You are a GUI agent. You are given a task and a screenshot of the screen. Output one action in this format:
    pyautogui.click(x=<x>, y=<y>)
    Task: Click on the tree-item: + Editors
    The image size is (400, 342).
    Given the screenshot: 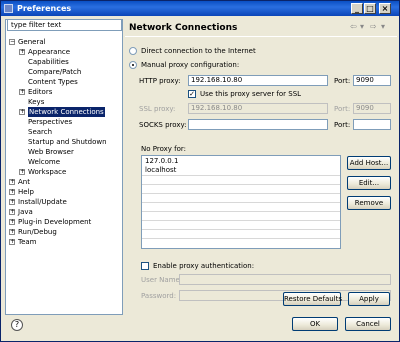 What is the action you would take?
    pyautogui.click(x=65, y=92)
    